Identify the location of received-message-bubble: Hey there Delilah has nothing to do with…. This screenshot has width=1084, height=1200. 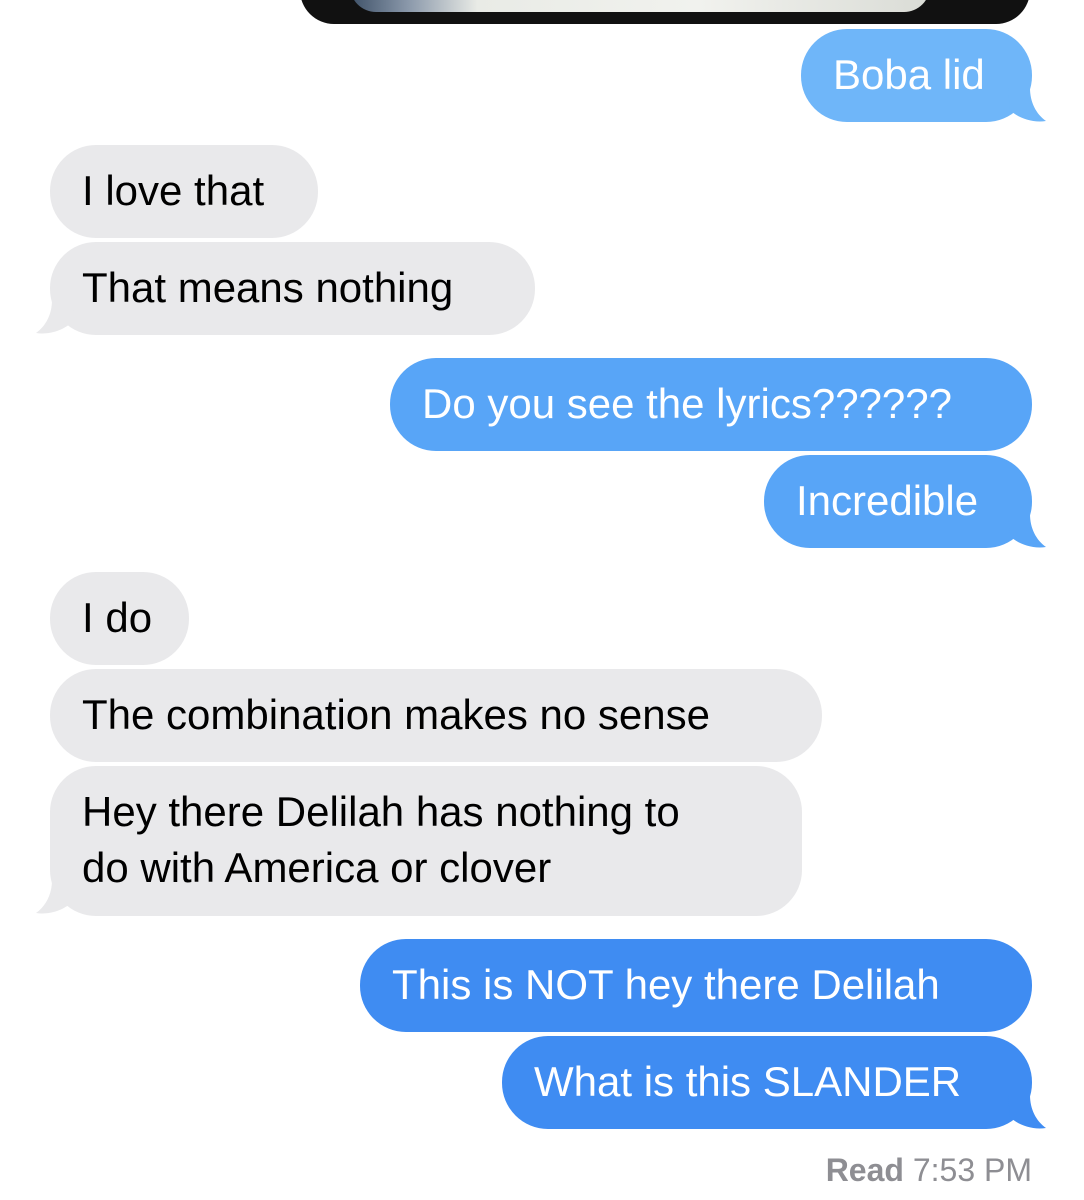
(426, 841).